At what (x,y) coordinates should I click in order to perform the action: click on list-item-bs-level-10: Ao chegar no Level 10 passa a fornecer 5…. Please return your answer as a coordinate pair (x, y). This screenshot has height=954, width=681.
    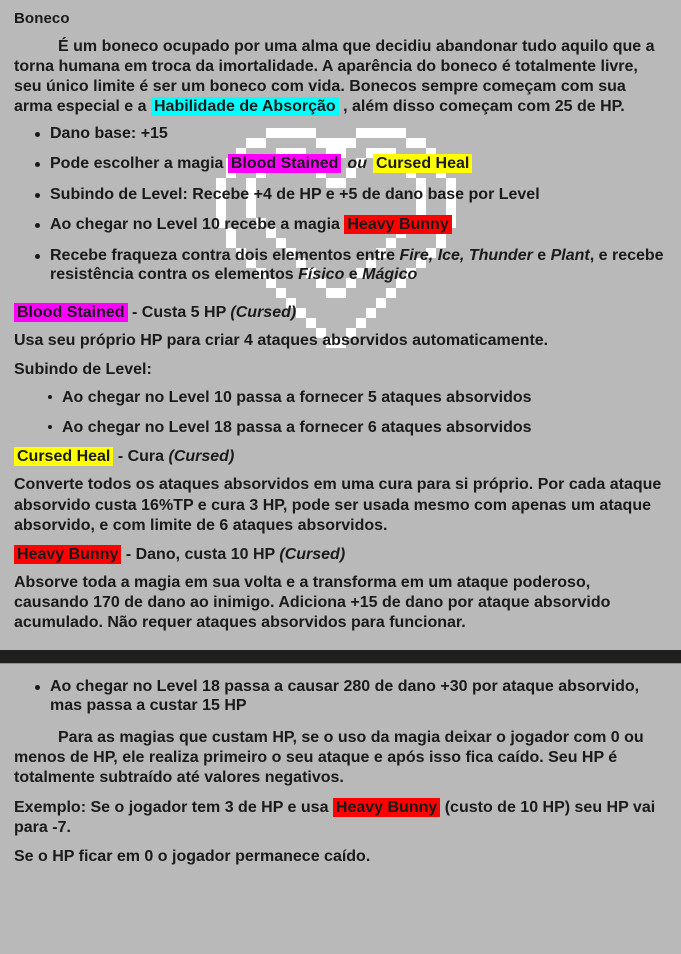
    Looking at the image, I should click on (349, 398).